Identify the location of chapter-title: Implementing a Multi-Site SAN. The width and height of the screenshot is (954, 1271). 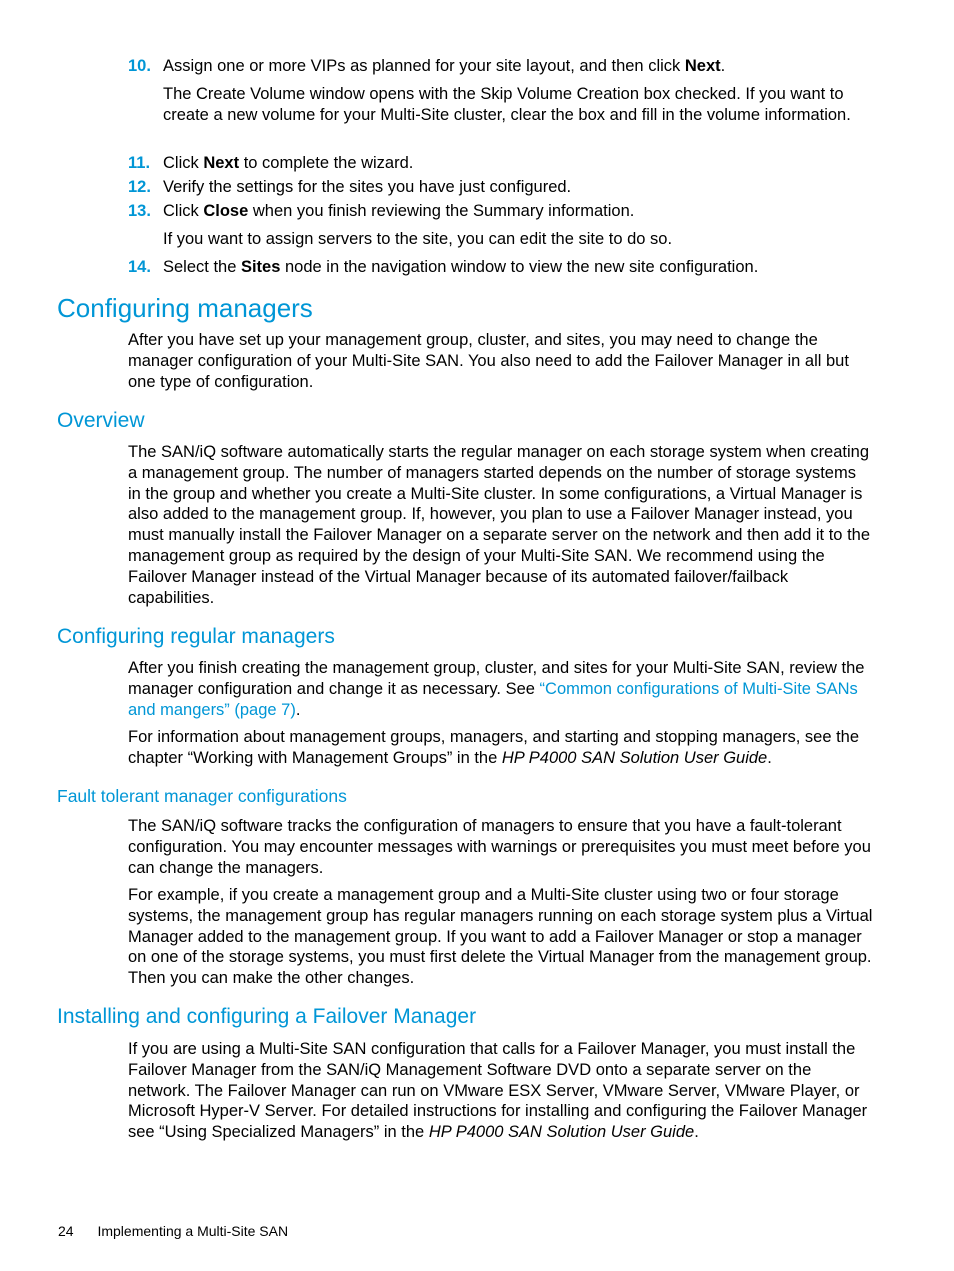
(193, 1231).